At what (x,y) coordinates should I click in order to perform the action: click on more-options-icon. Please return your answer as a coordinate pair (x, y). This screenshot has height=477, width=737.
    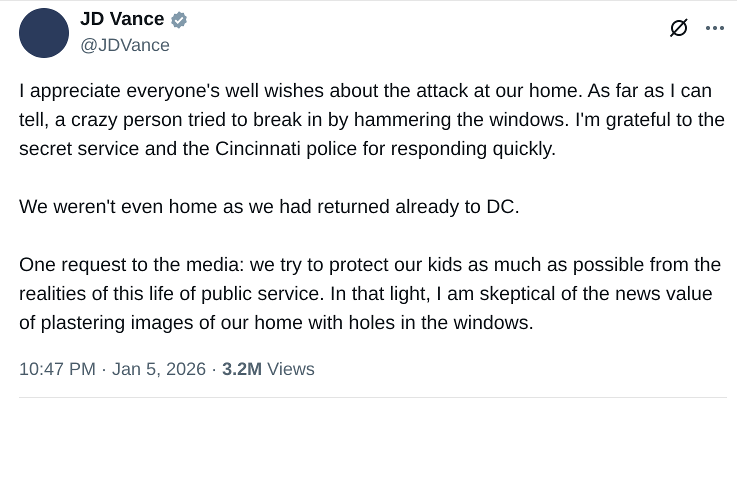
    Looking at the image, I should click on (715, 28).